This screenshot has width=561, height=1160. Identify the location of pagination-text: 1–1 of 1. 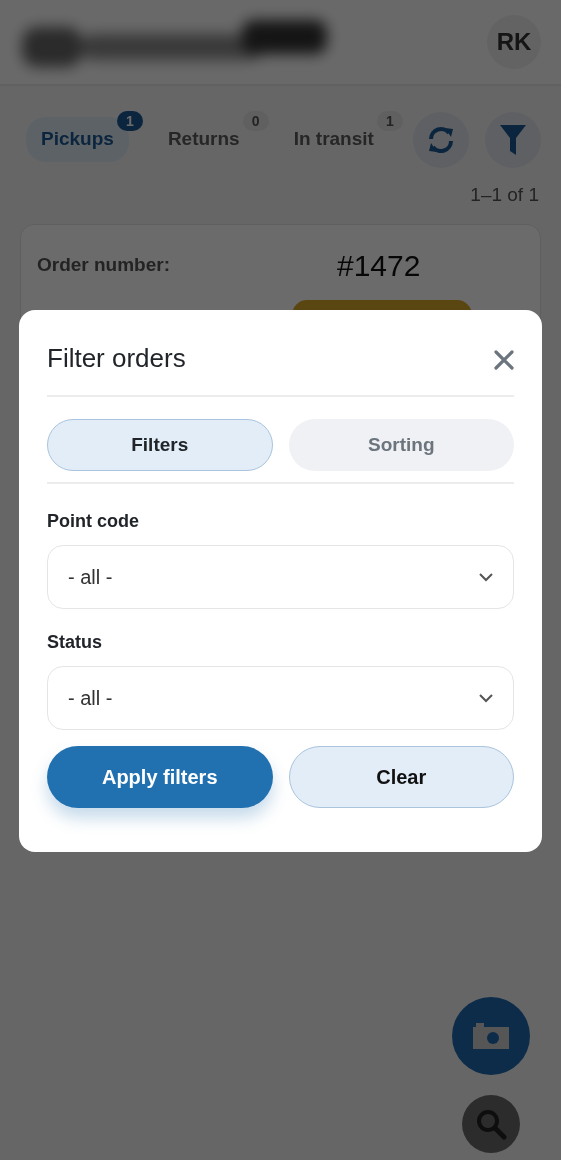
(504, 195).